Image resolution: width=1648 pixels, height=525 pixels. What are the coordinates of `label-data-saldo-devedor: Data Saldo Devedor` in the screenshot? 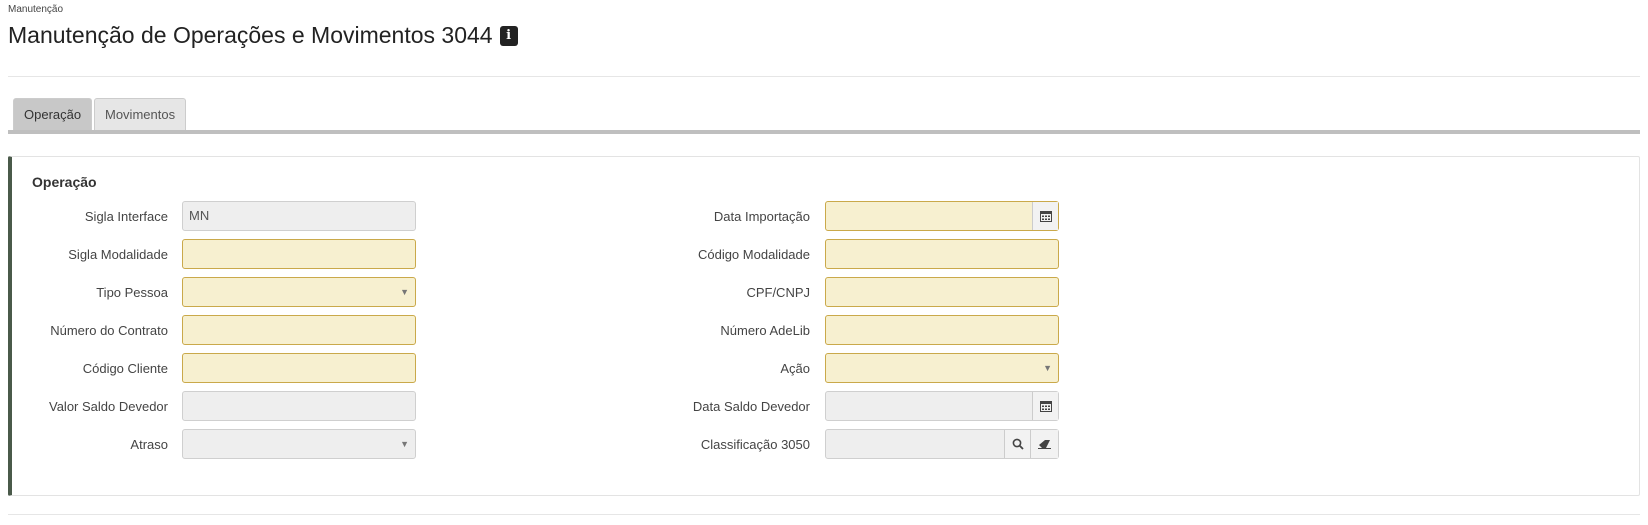 It's located at (751, 406).